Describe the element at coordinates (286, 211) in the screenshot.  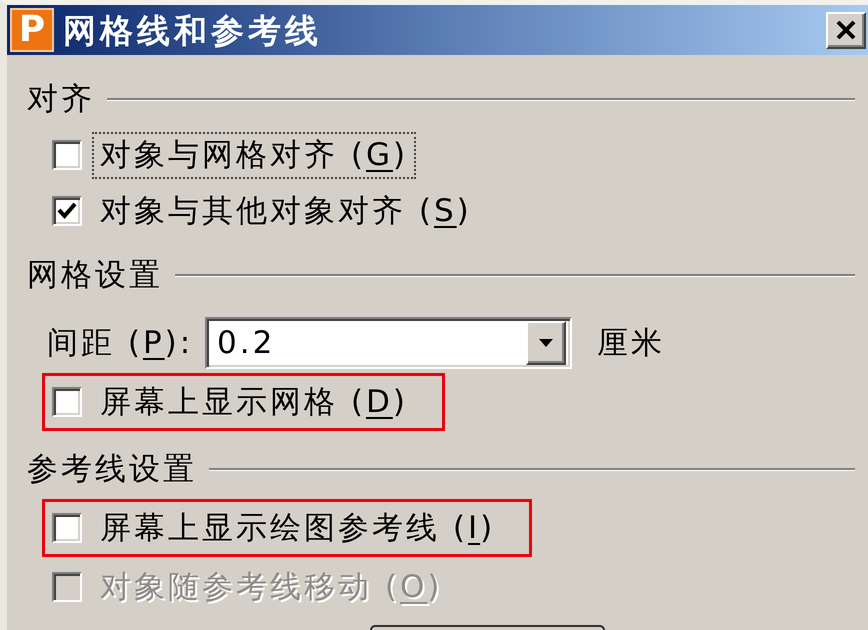
I see `checkbox-label: 对象与其他对象对齐 (S)` at that location.